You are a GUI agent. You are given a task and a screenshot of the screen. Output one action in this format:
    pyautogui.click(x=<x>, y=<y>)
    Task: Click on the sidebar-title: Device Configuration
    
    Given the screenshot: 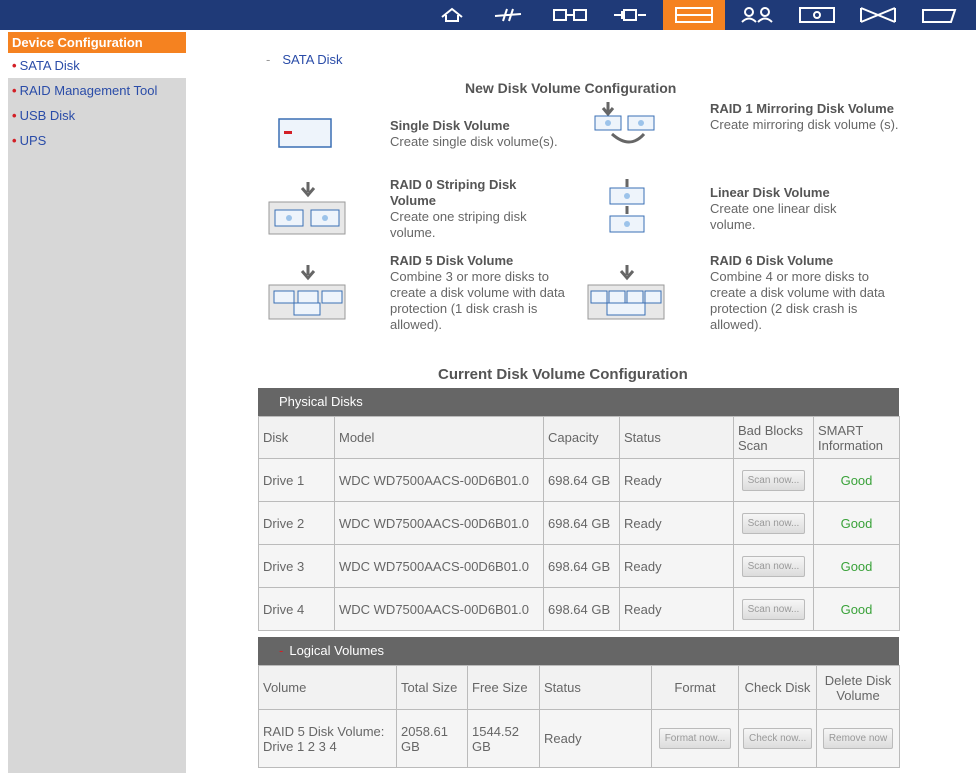 What is the action you would take?
    pyautogui.click(x=97, y=42)
    